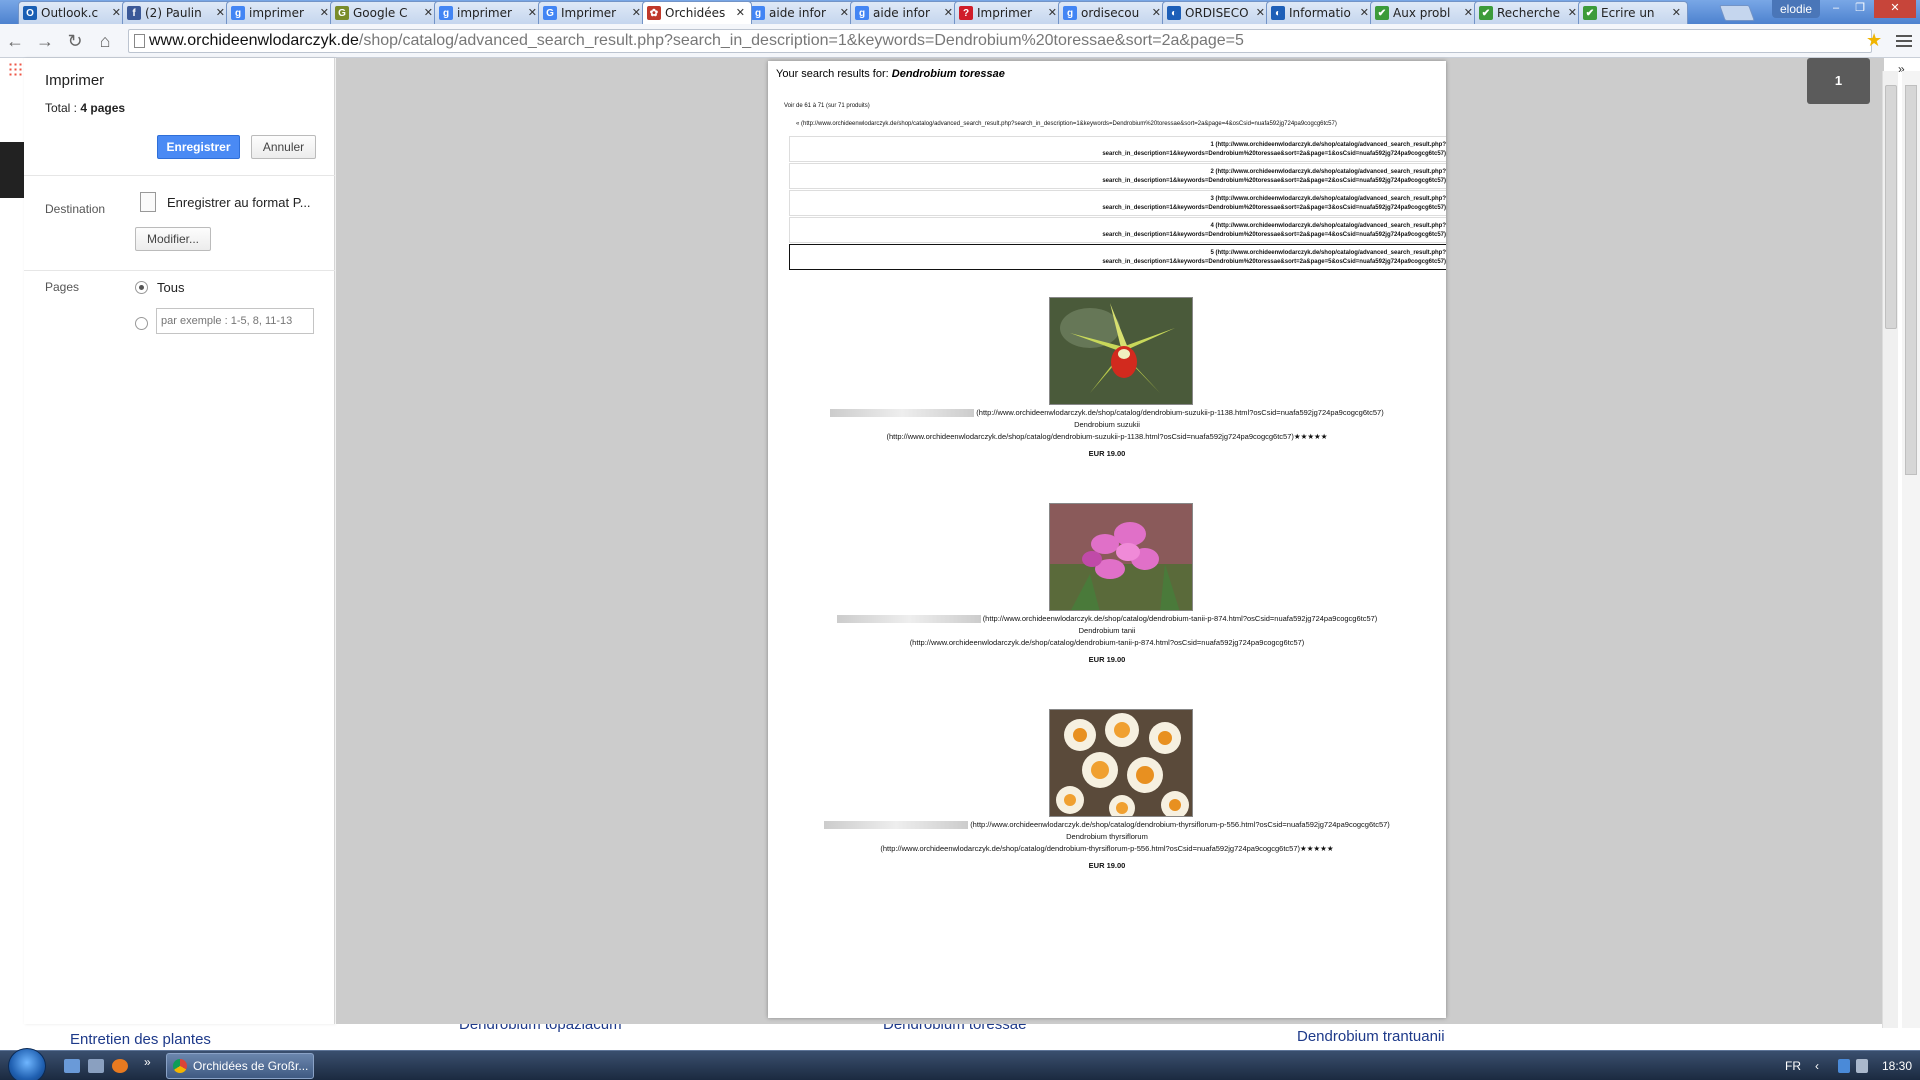  I want to click on maximize-button: ❐, so click(1860, 9).